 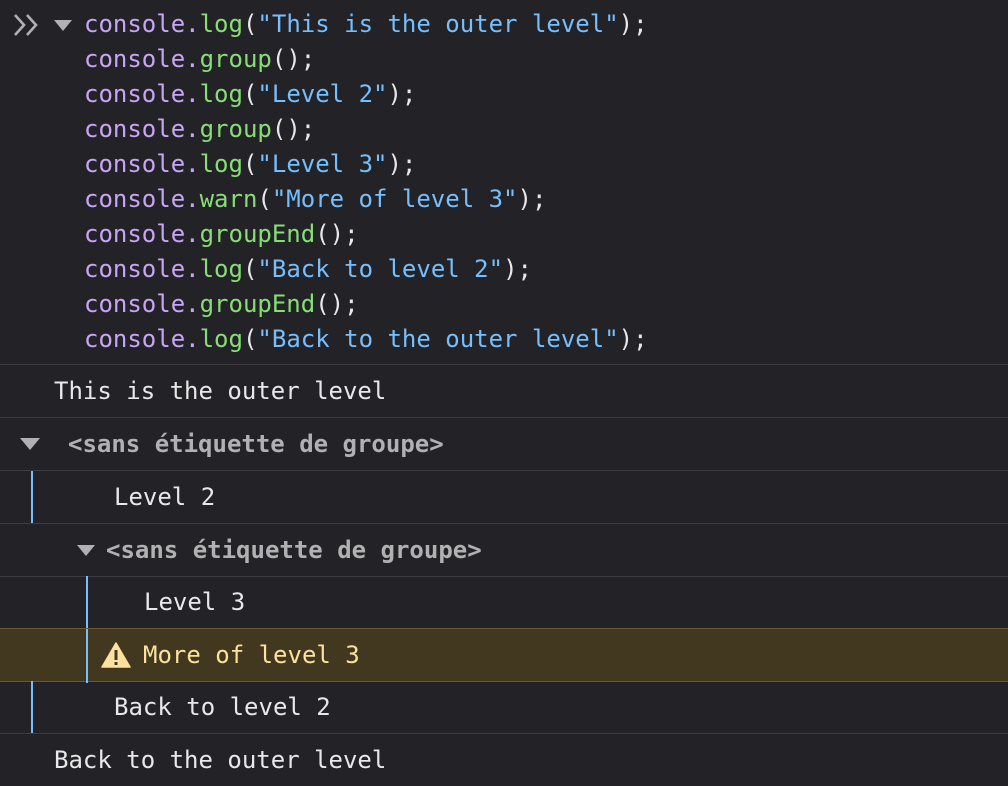 I want to click on code-line: console.log("Back to the outer level");, so click(x=366, y=339).